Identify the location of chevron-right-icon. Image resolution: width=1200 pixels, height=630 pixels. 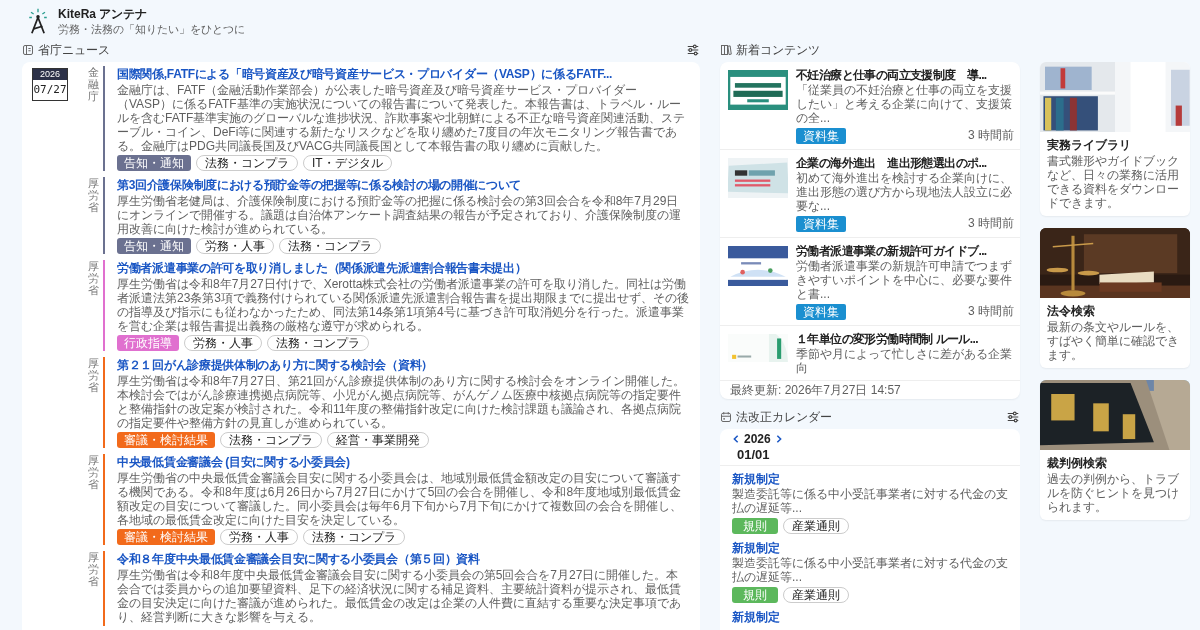
(778, 439).